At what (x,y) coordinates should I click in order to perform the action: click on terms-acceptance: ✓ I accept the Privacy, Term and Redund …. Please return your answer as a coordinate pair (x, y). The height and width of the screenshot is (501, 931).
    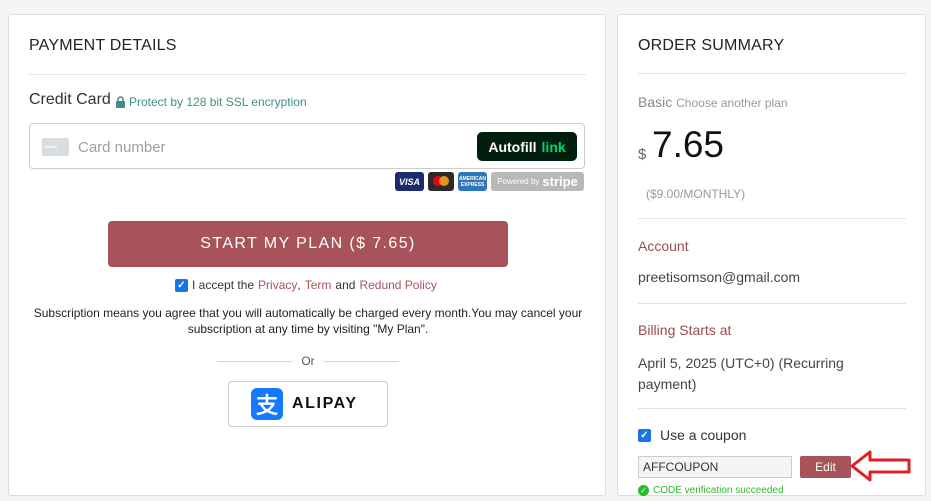
    Looking at the image, I should click on (306, 285).